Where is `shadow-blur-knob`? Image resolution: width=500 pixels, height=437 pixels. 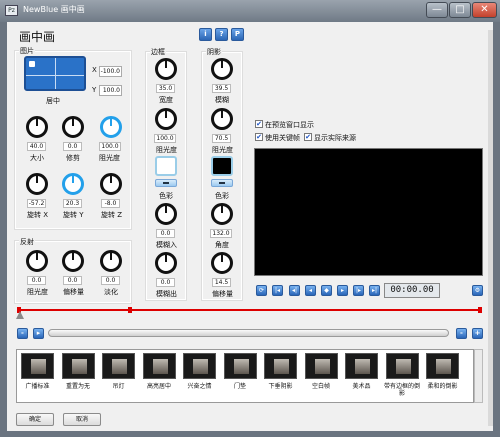
shadow-blur-knob is located at coordinates (222, 69).